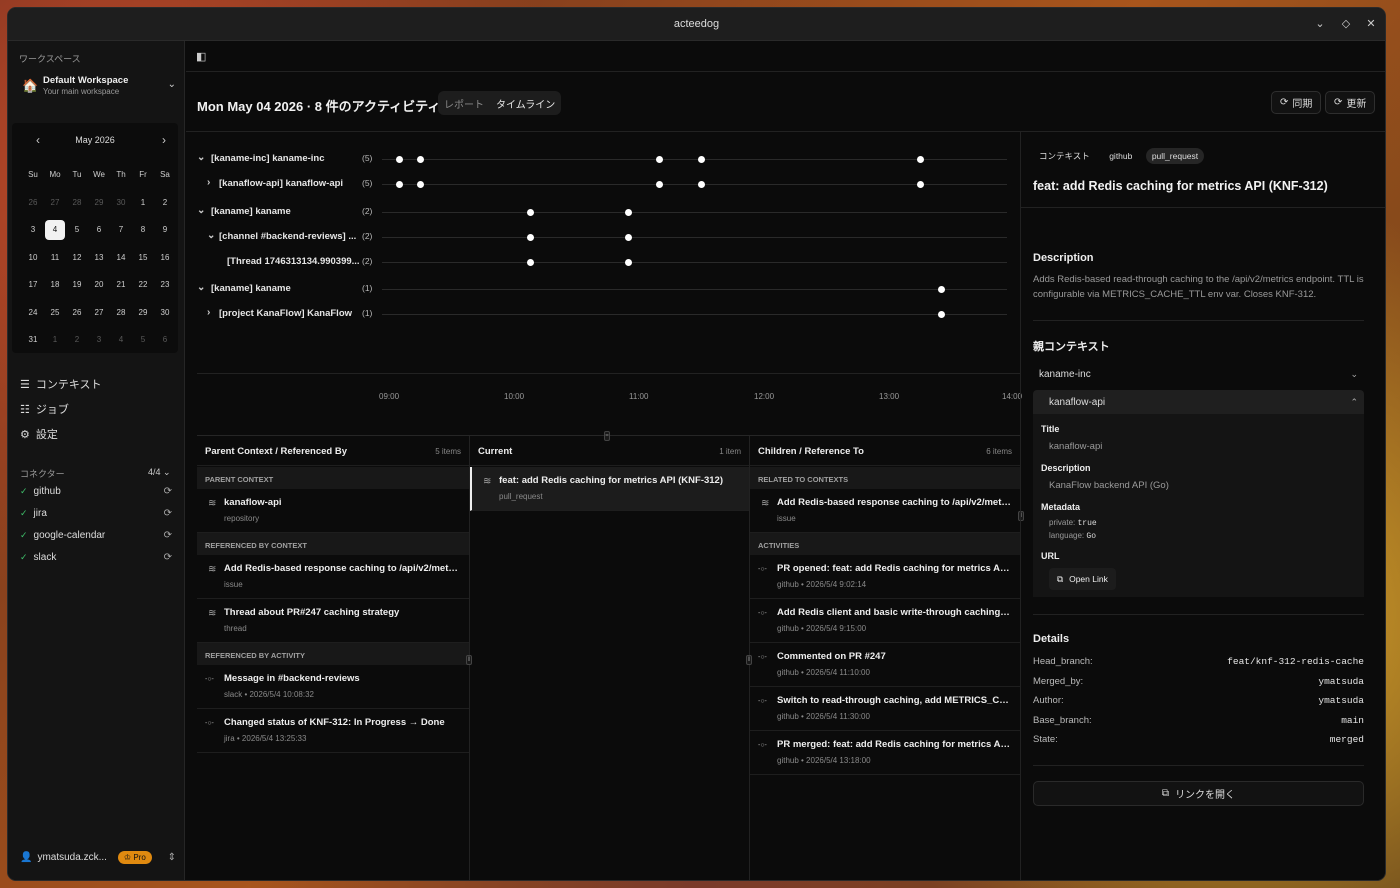 This screenshot has height=888, width=1400. What do you see at coordinates (608, 262) in the screenshot?
I see `timeline-row: [Thread 1746313134.990399... (2)` at bounding box center [608, 262].